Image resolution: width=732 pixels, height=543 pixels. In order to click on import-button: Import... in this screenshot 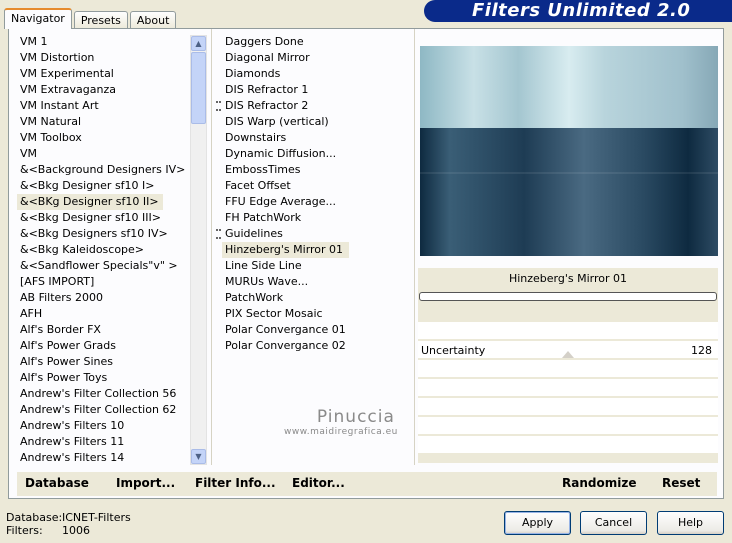, I will do `click(145, 483)`.